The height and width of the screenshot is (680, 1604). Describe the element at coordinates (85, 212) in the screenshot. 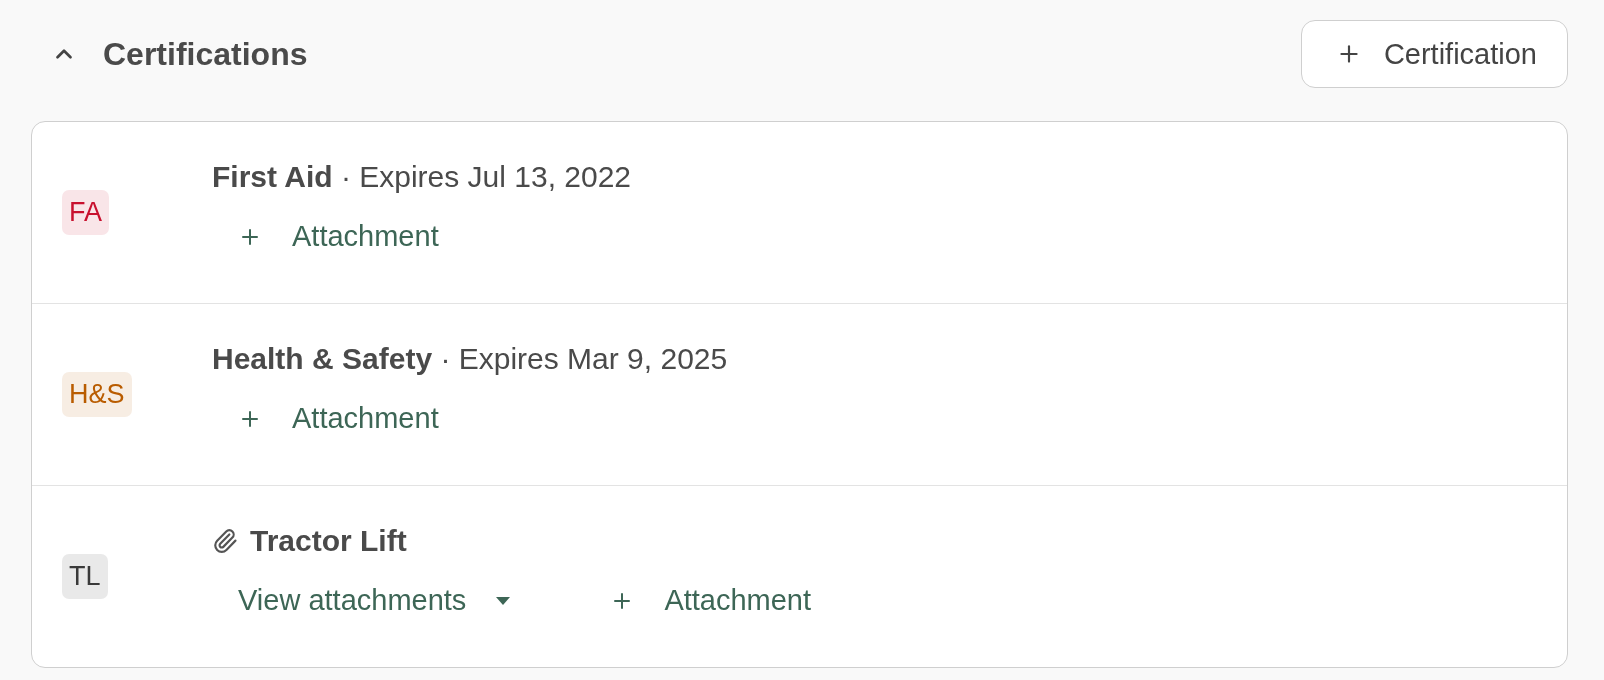

I see `certification-badge: FA` at that location.